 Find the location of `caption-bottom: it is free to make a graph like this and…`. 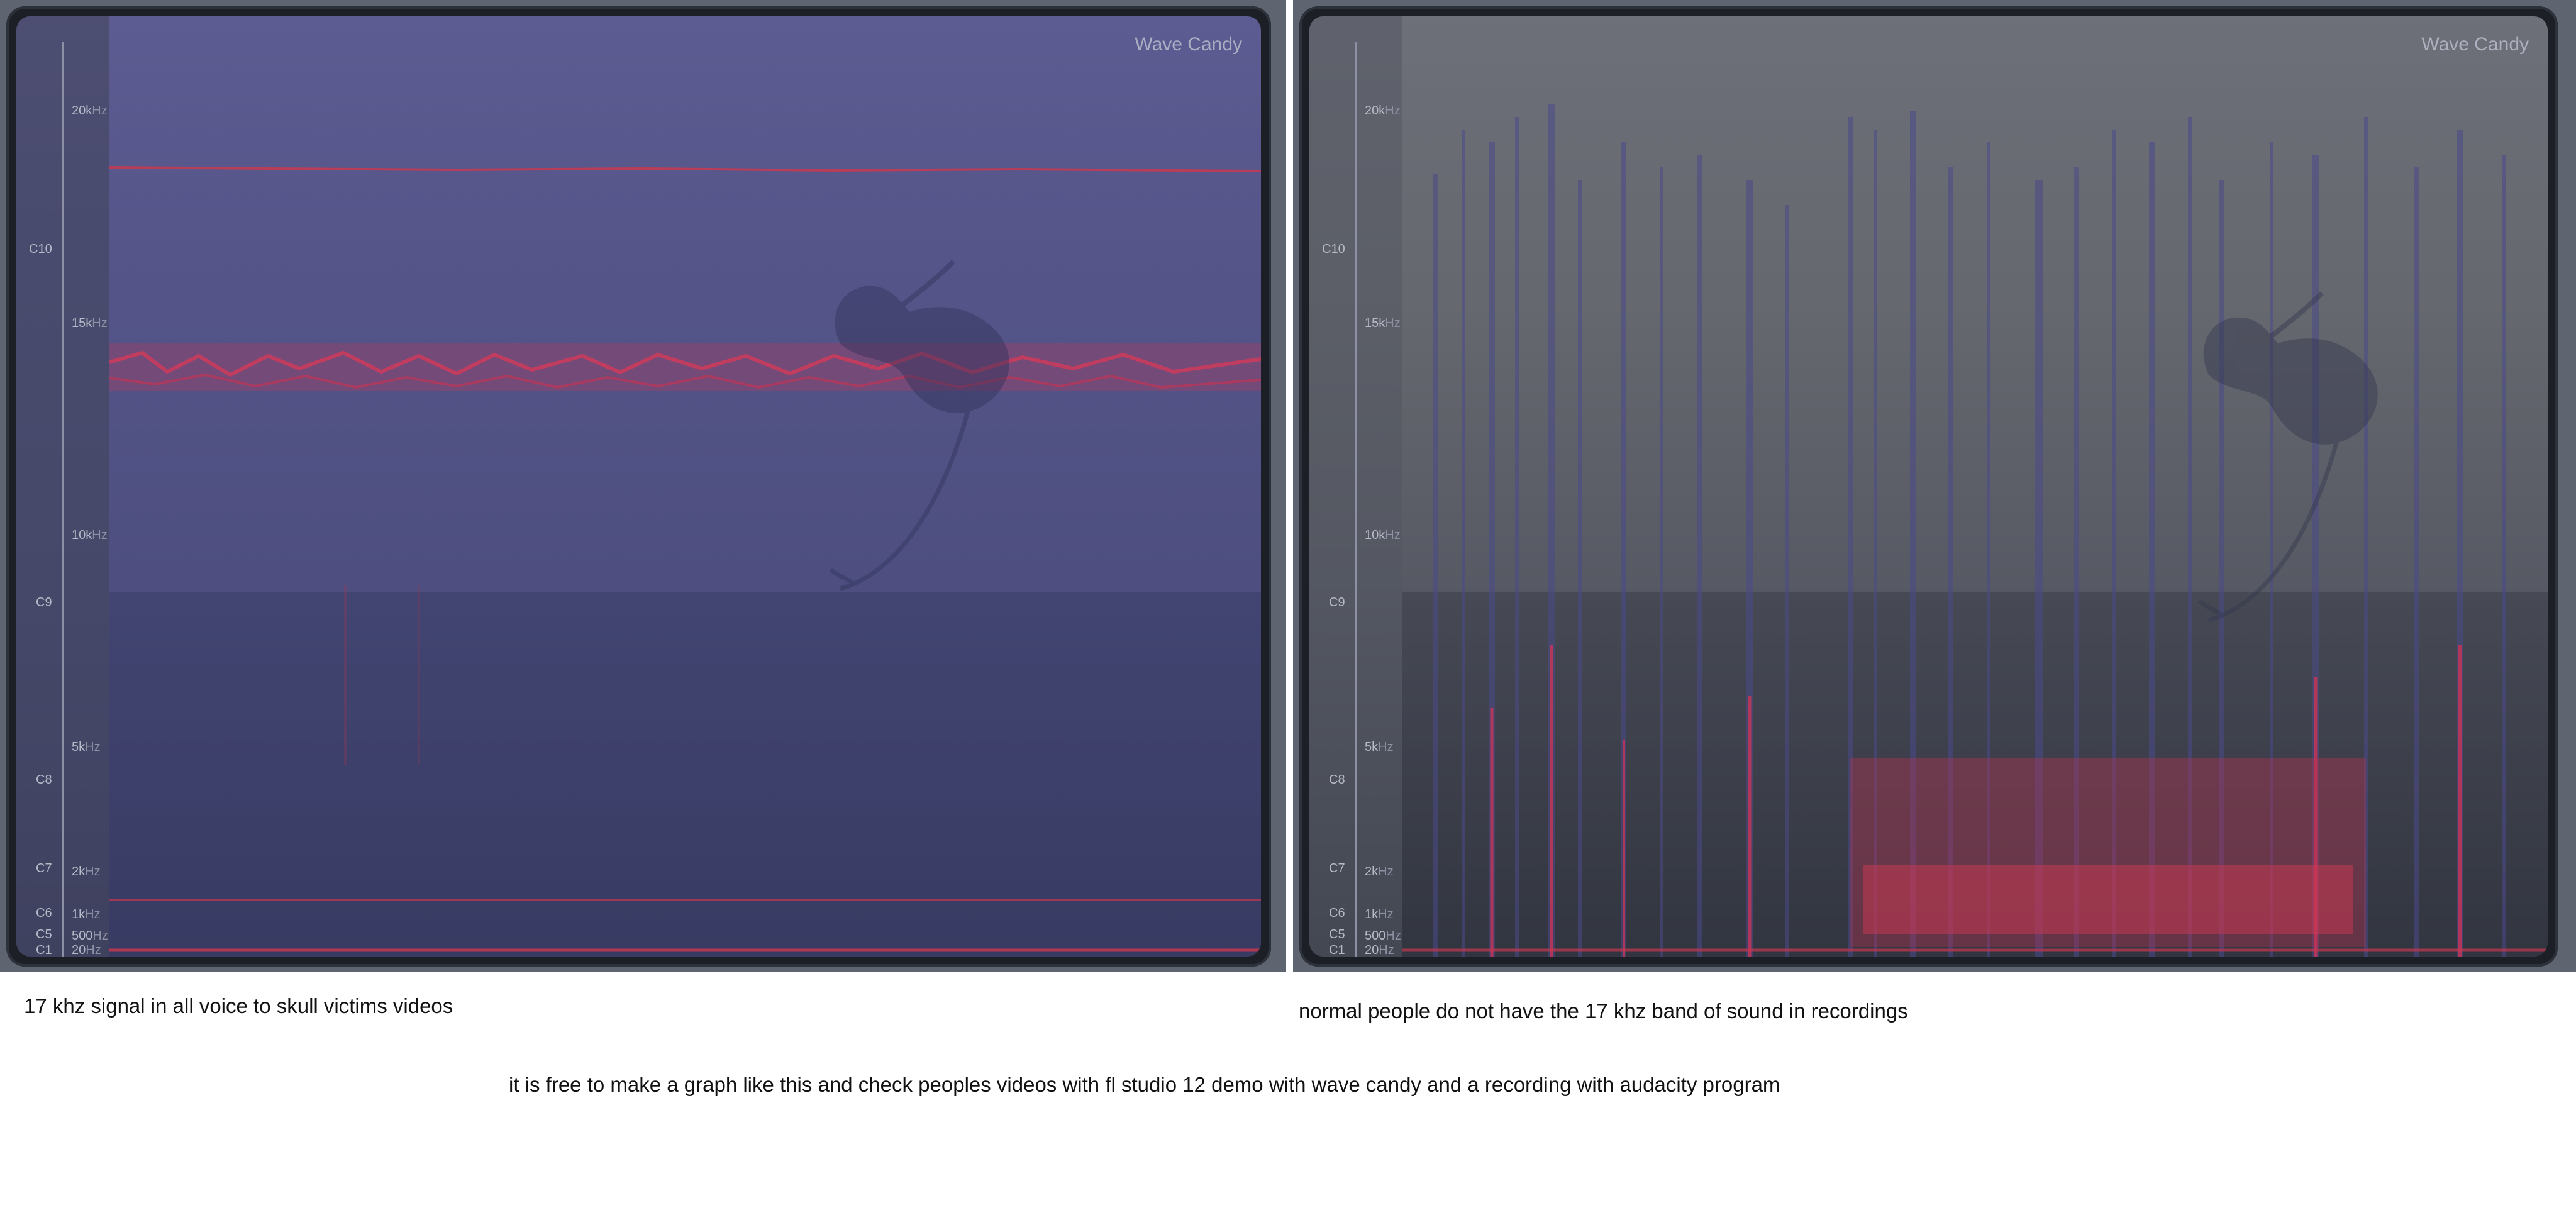

caption-bottom: it is free to make a graph like this and… is located at coordinates (1144, 1084).